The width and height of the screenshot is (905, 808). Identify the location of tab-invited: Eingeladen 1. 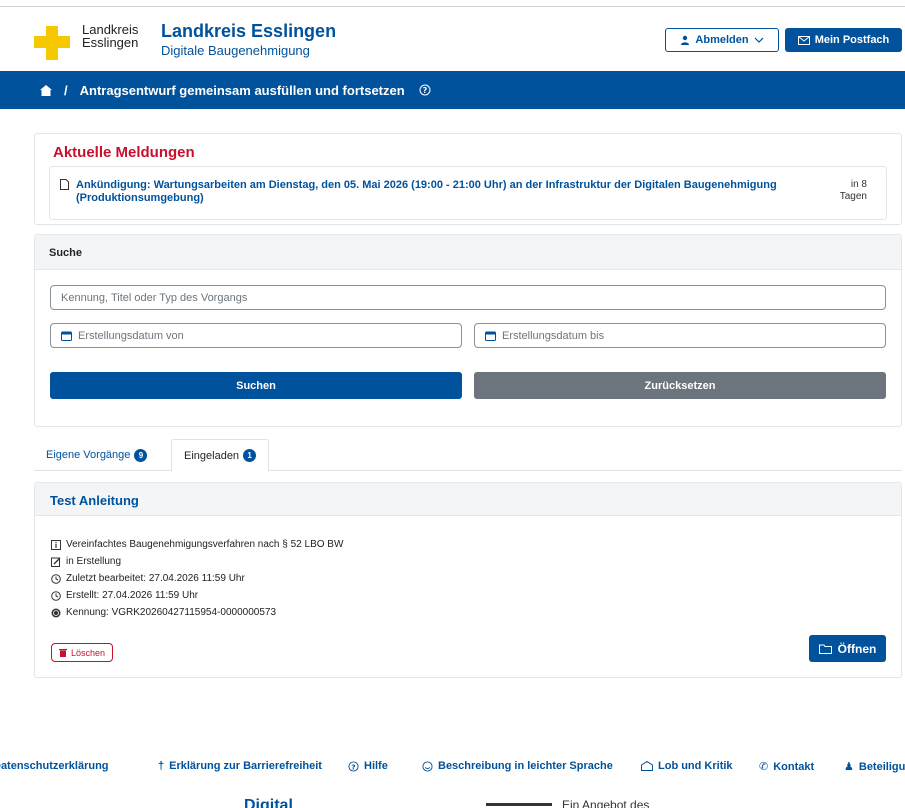
(220, 455).